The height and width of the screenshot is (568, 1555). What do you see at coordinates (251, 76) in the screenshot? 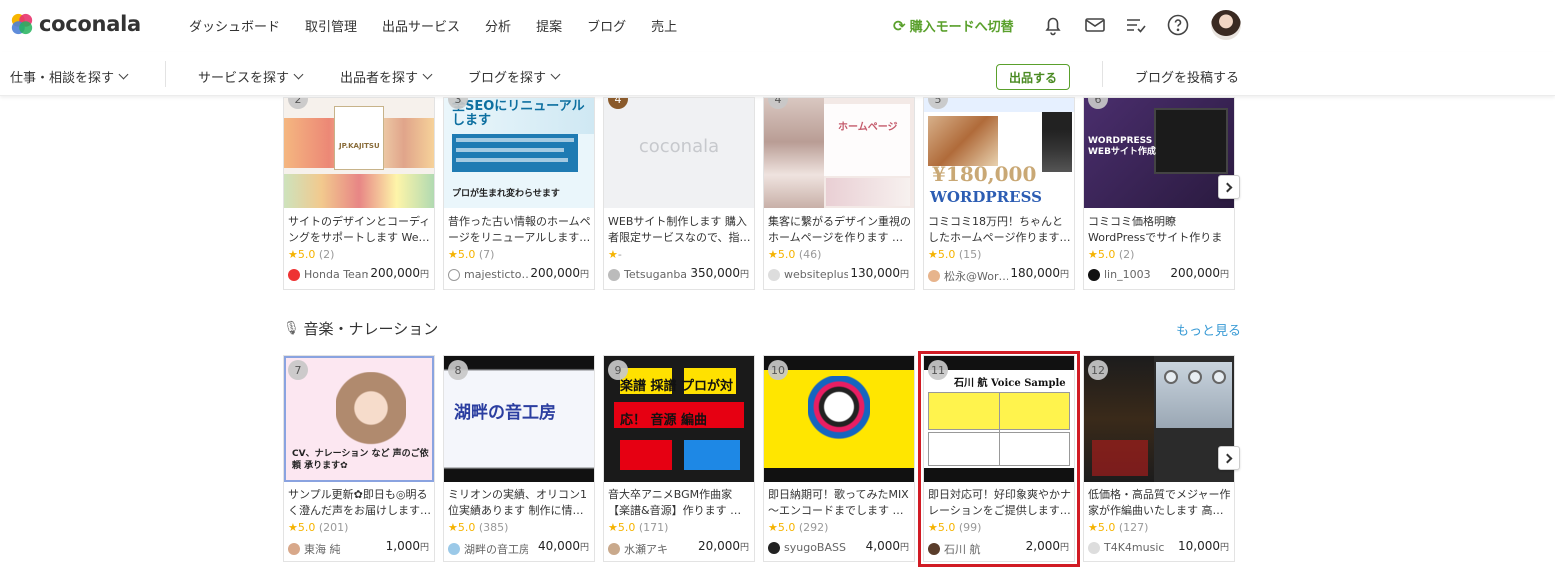
I see `find-services-dropdown: サービスを探す` at bounding box center [251, 76].